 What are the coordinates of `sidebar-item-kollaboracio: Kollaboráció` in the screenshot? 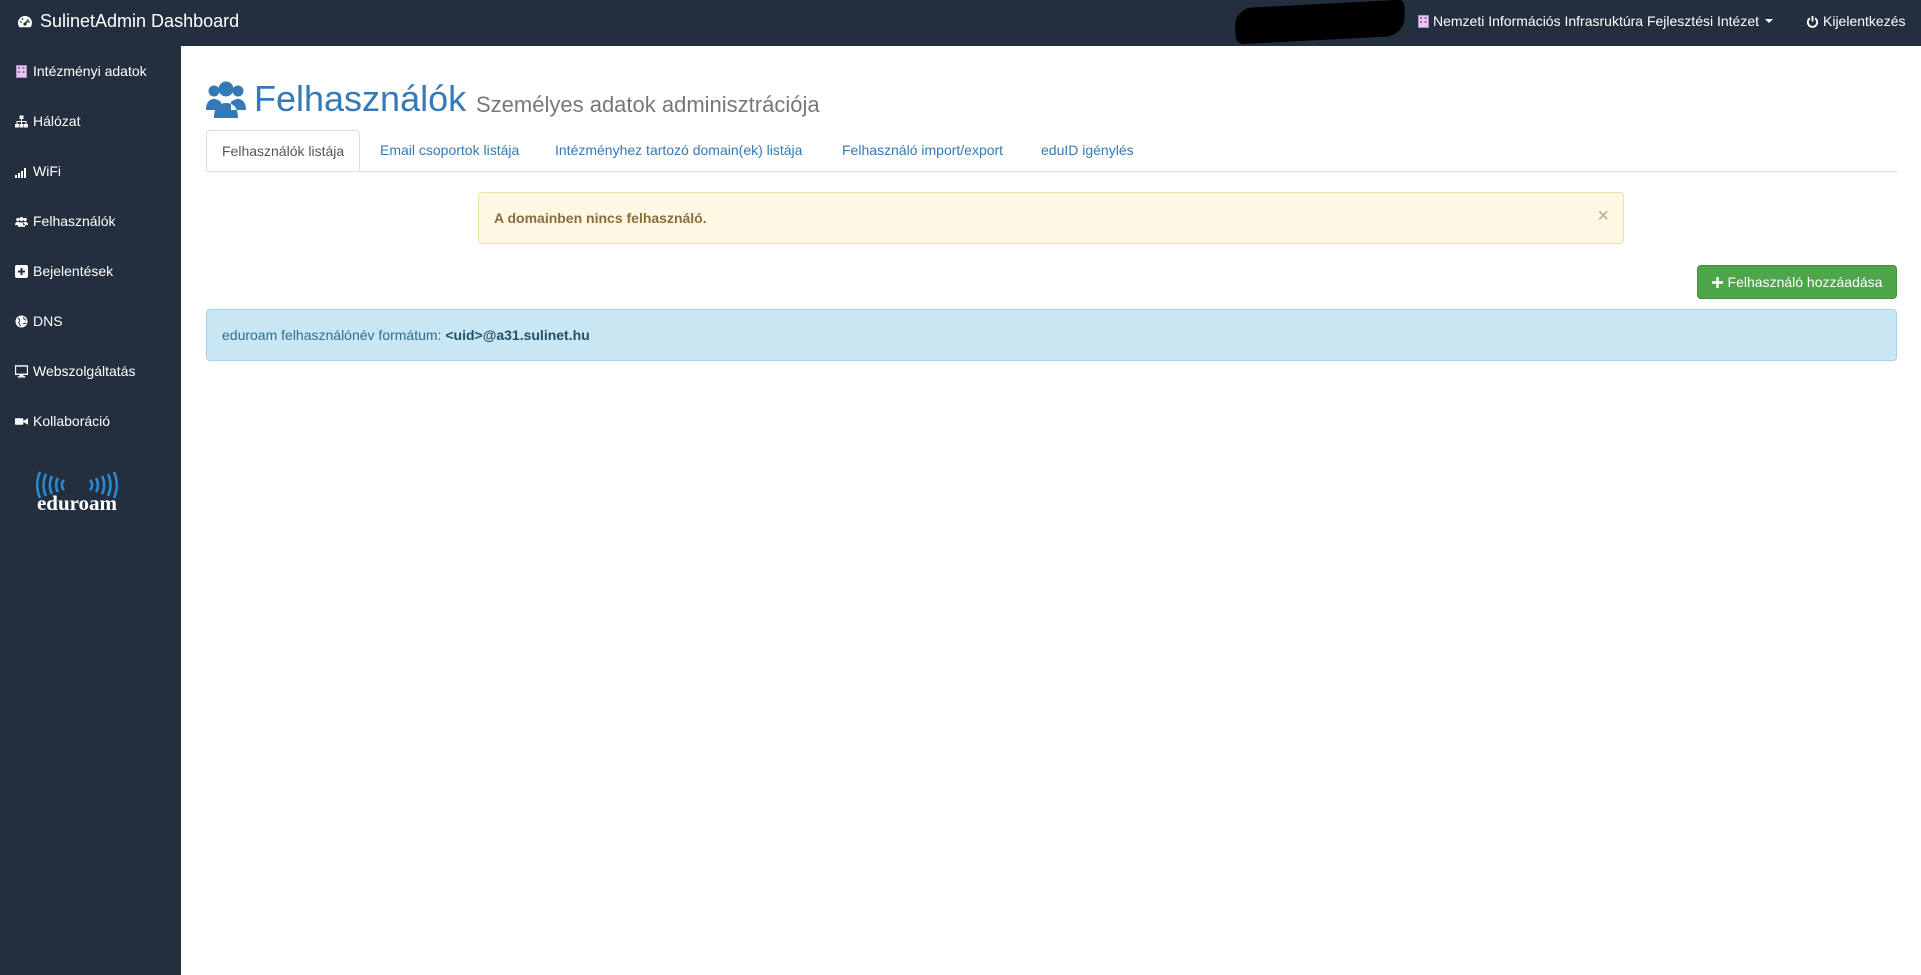 It's located at (62, 421).